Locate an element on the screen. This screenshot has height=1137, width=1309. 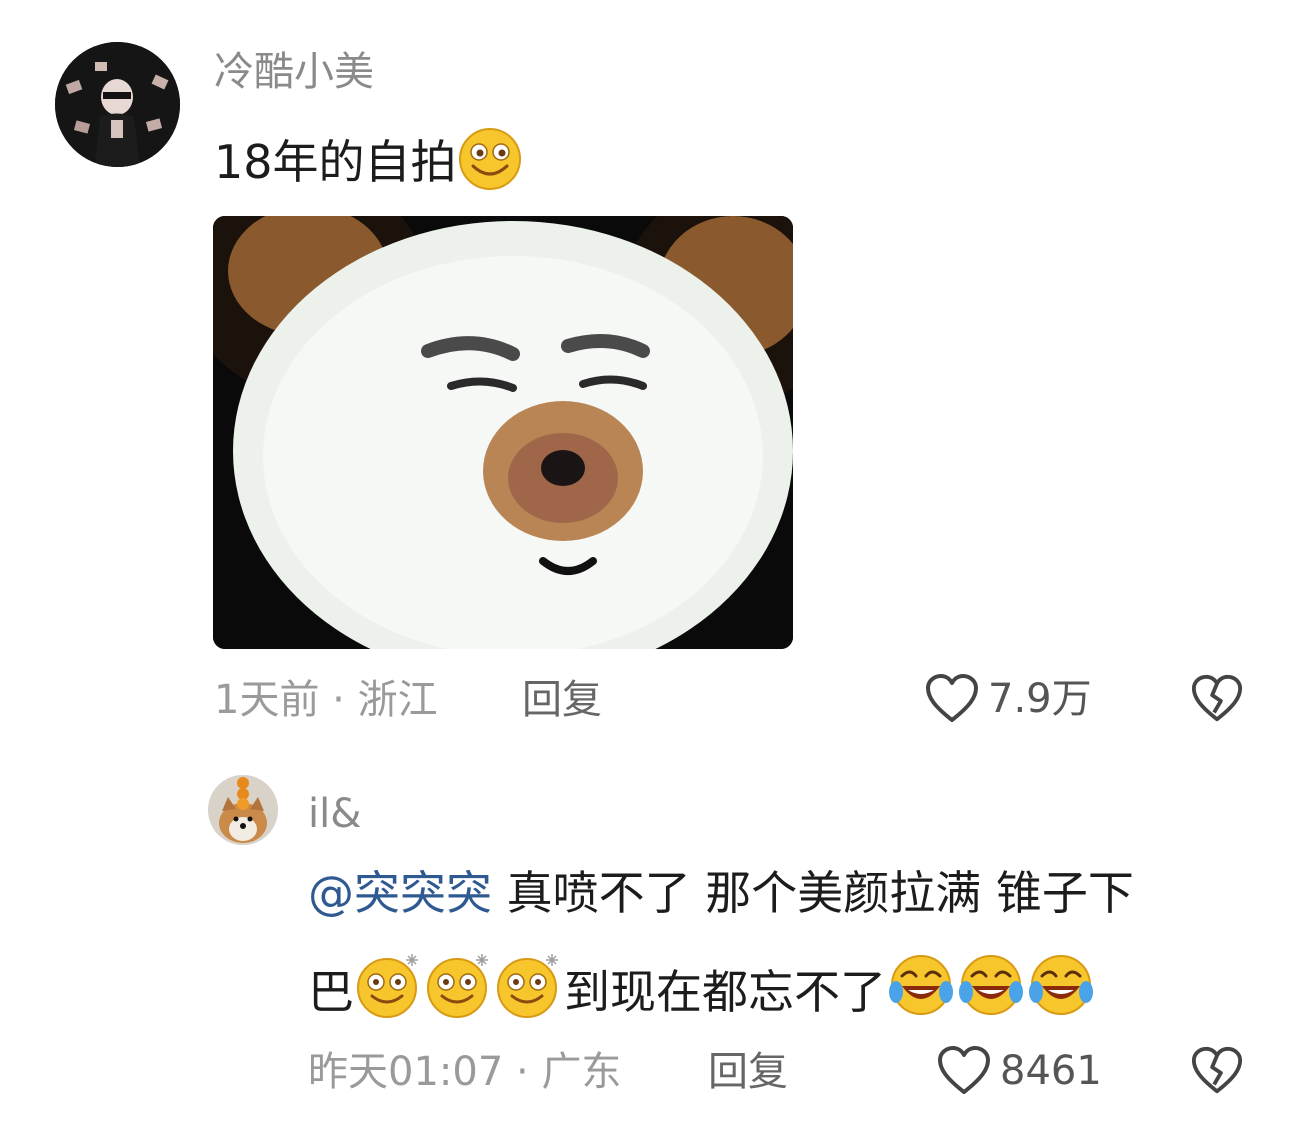
reply-like-button: 8461 is located at coordinates (1019, 1071).